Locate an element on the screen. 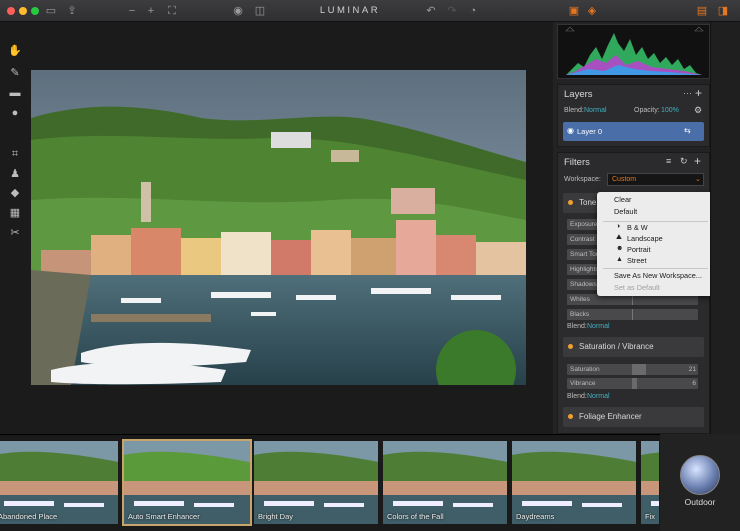  preset-thumbnail: Bright Day is located at coordinates (316, 482).